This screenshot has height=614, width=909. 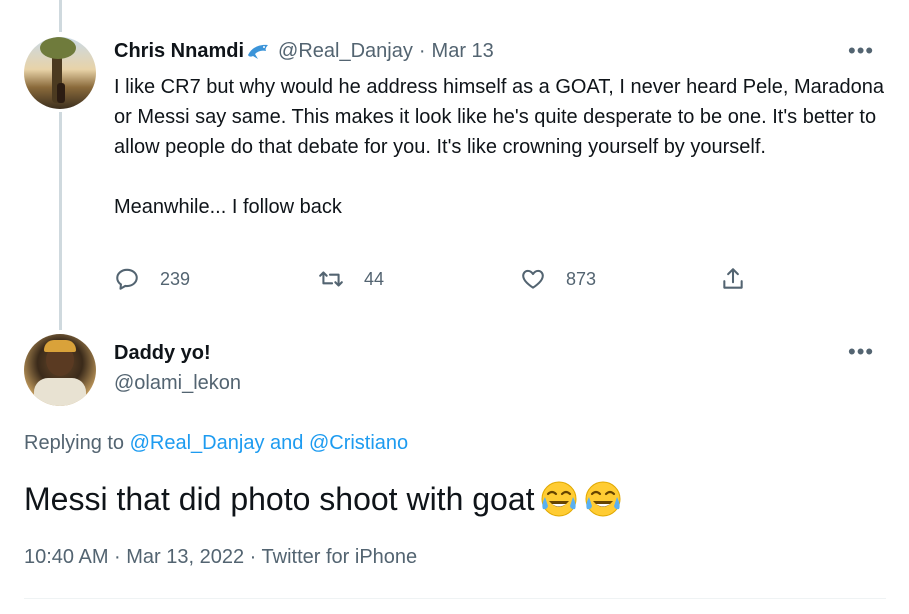 What do you see at coordinates (177, 383) in the screenshot?
I see `handle: @olami_lekon` at bounding box center [177, 383].